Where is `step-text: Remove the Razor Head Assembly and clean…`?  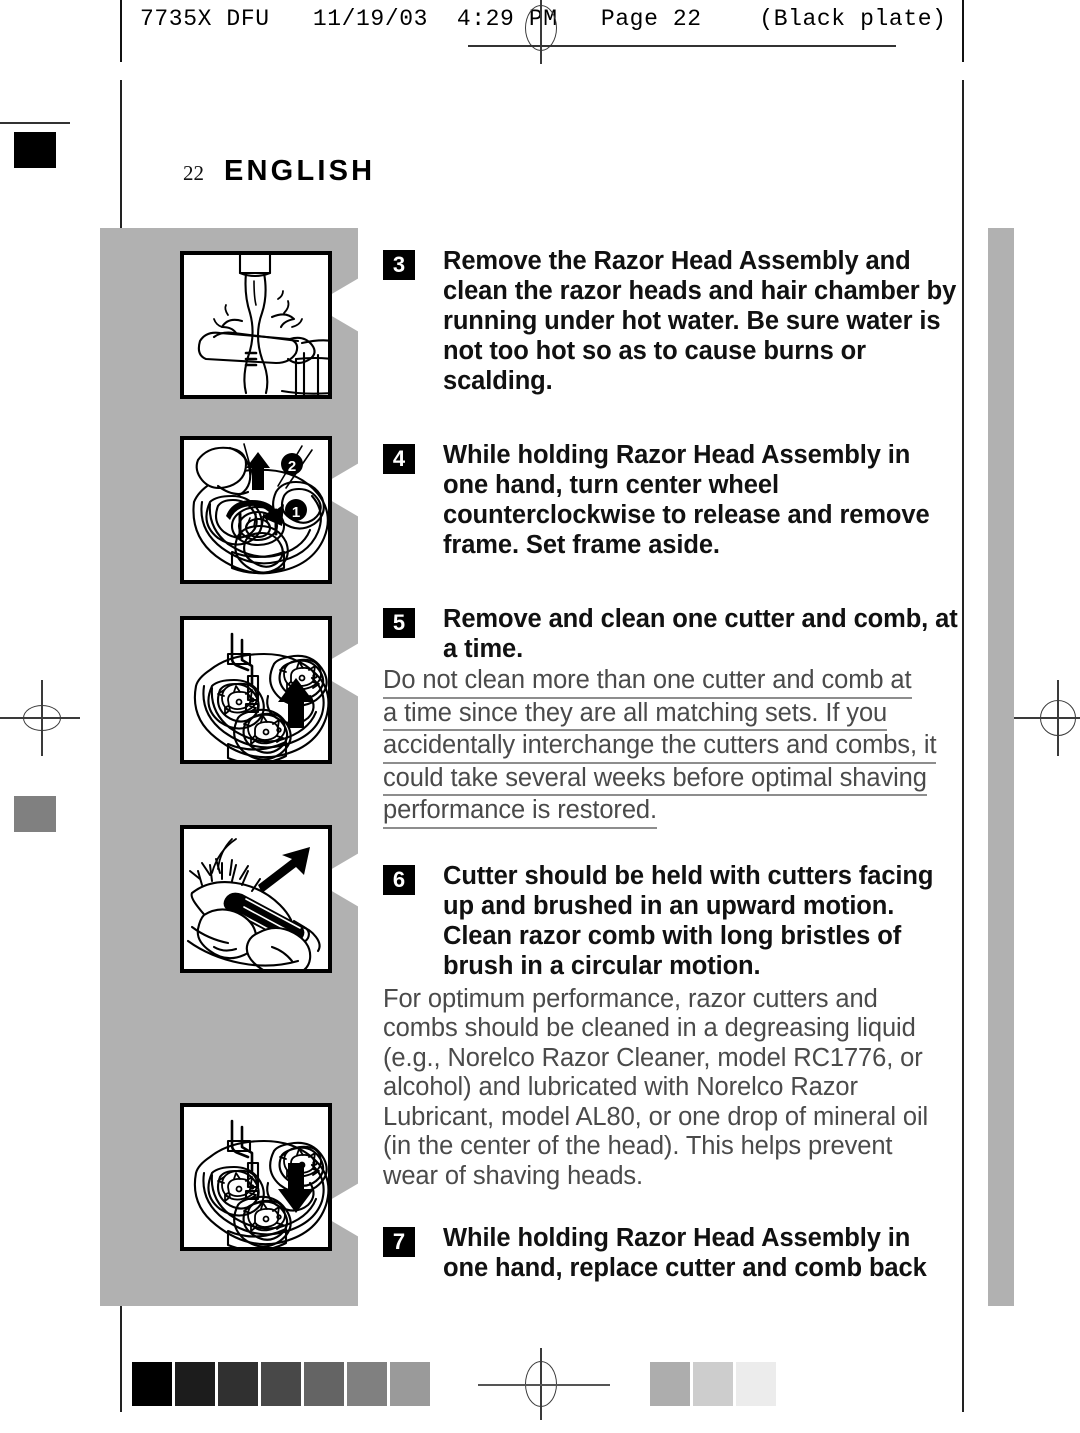
step-text: Remove the Razor Head Assembly and clean… is located at coordinates (699, 321).